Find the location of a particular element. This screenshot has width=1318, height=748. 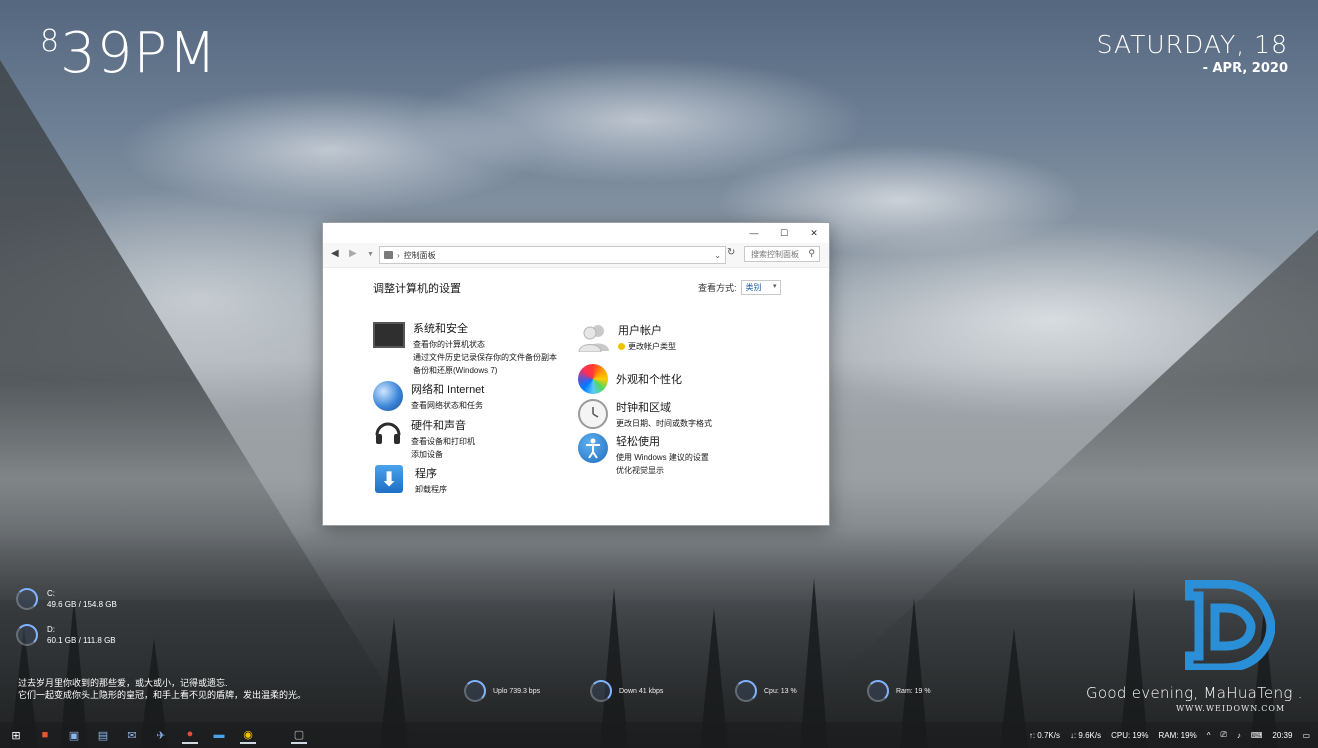

upload-meter: Uplo 739.3 bps is located at coordinates (502, 691).